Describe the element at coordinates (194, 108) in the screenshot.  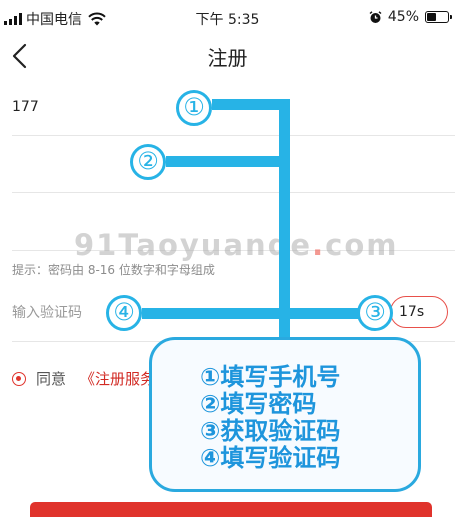
I see `step-badge-1: ①` at that location.